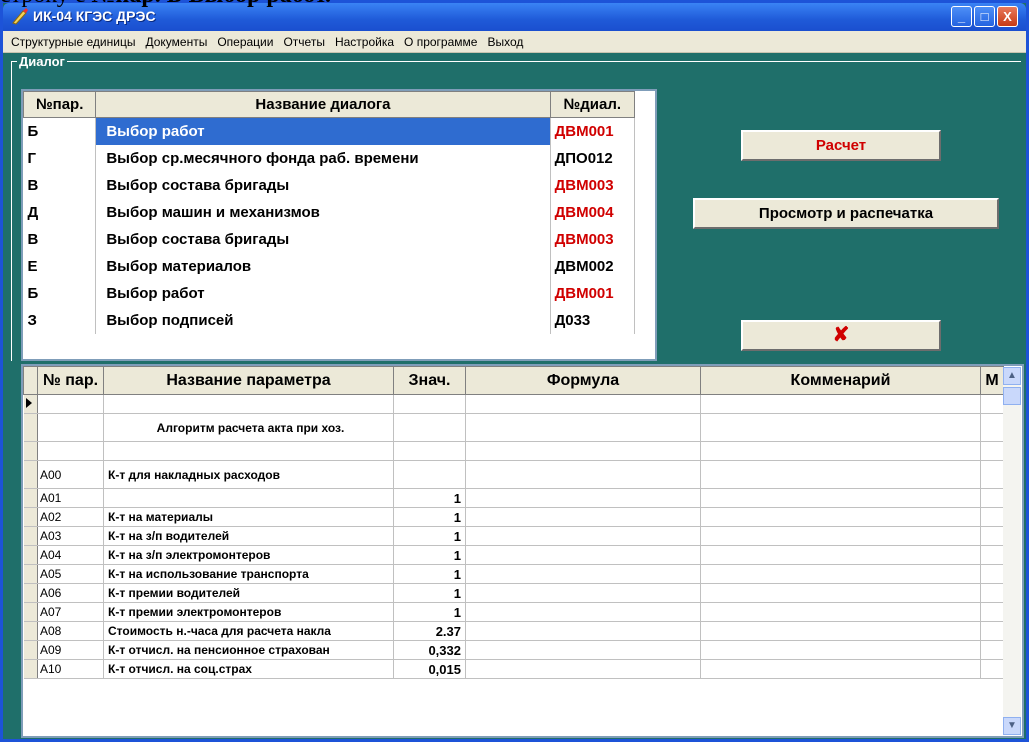 The height and width of the screenshot is (742, 1029). What do you see at coordinates (984, 16) in the screenshot?
I see `maximize-button: □` at bounding box center [984, 16].